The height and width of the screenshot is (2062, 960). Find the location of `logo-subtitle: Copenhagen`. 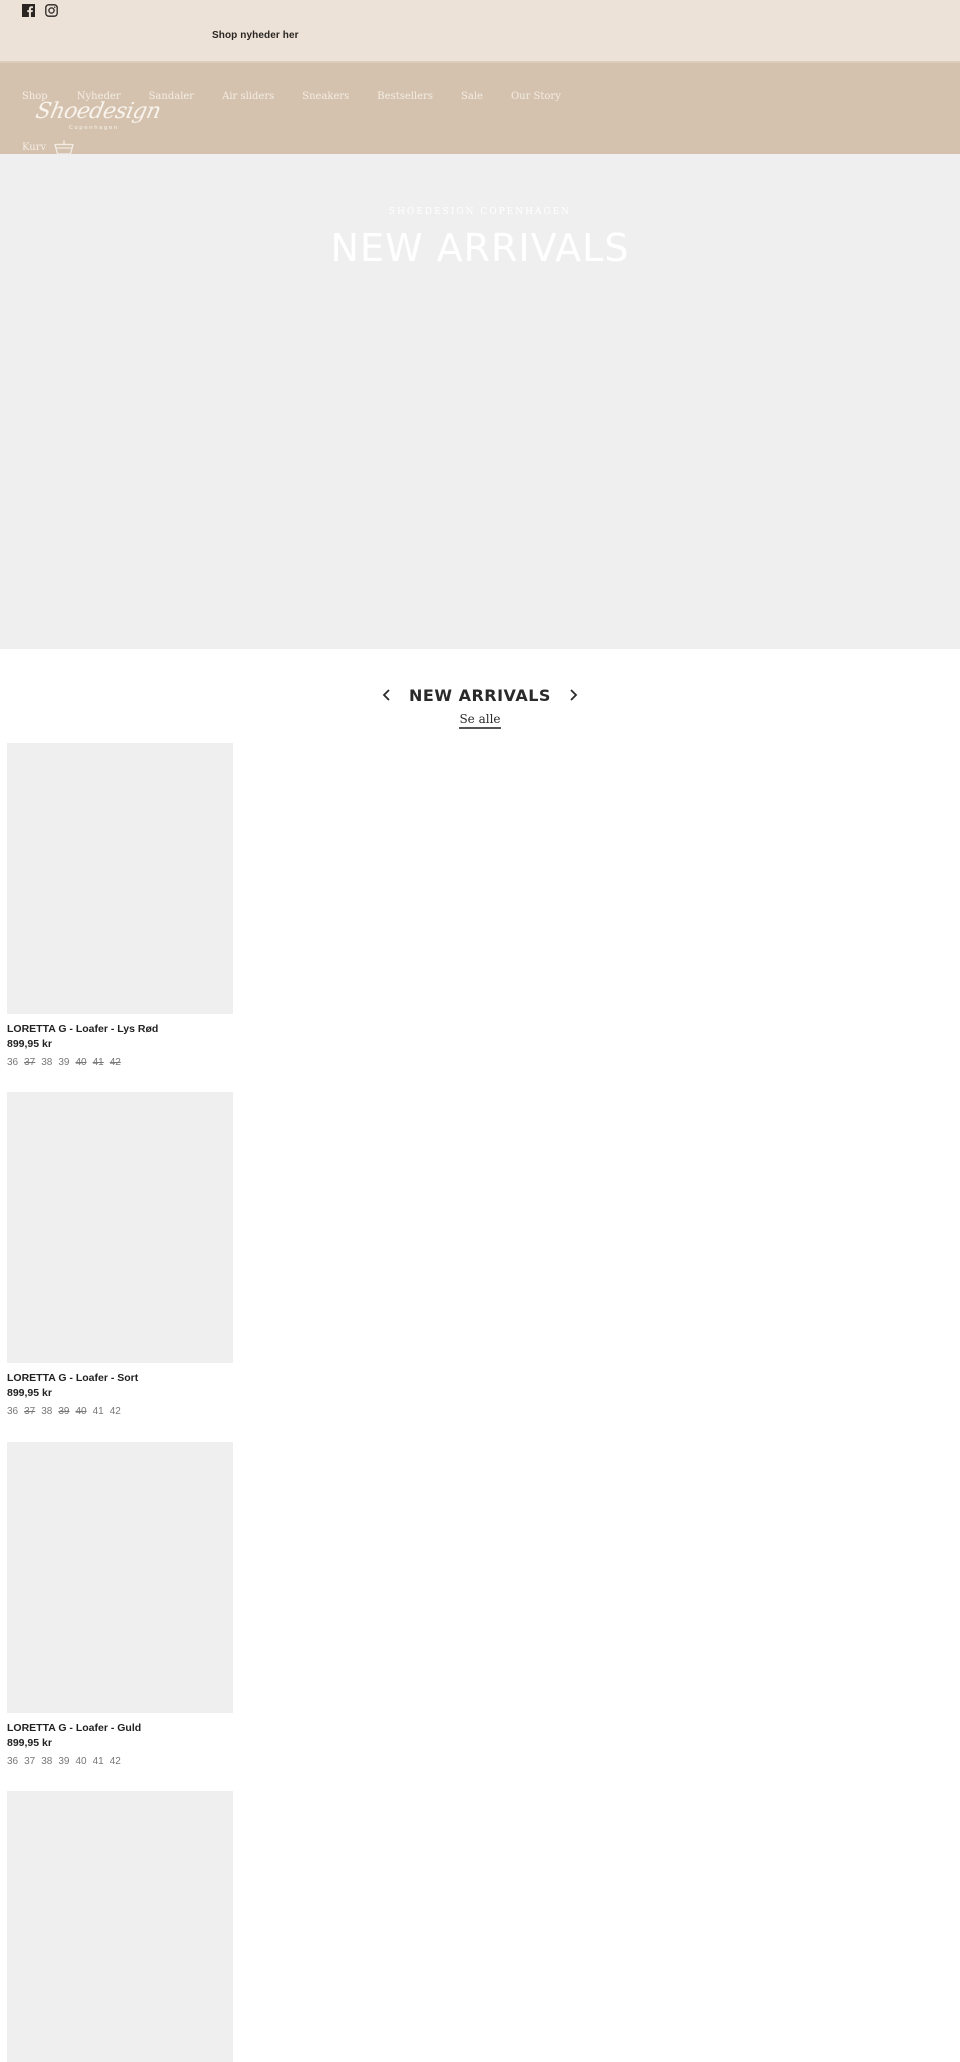

logo-subtitle: Copenhagen is located at coordinates (94, 128).